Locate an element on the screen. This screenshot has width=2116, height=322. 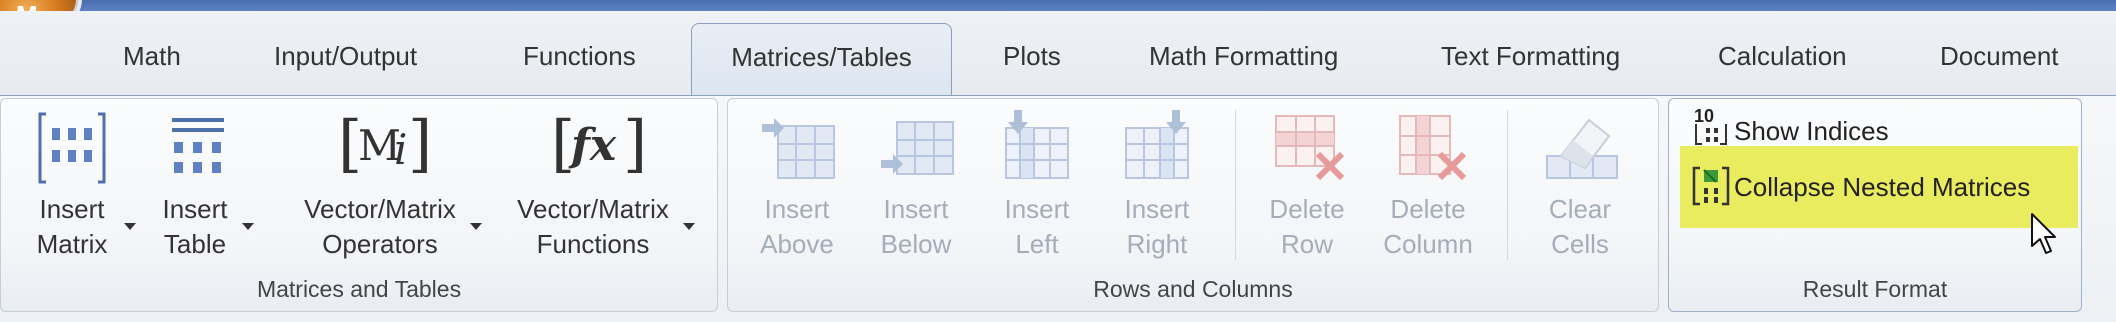
title-bar-strip is located at coordinates (1058, 5).